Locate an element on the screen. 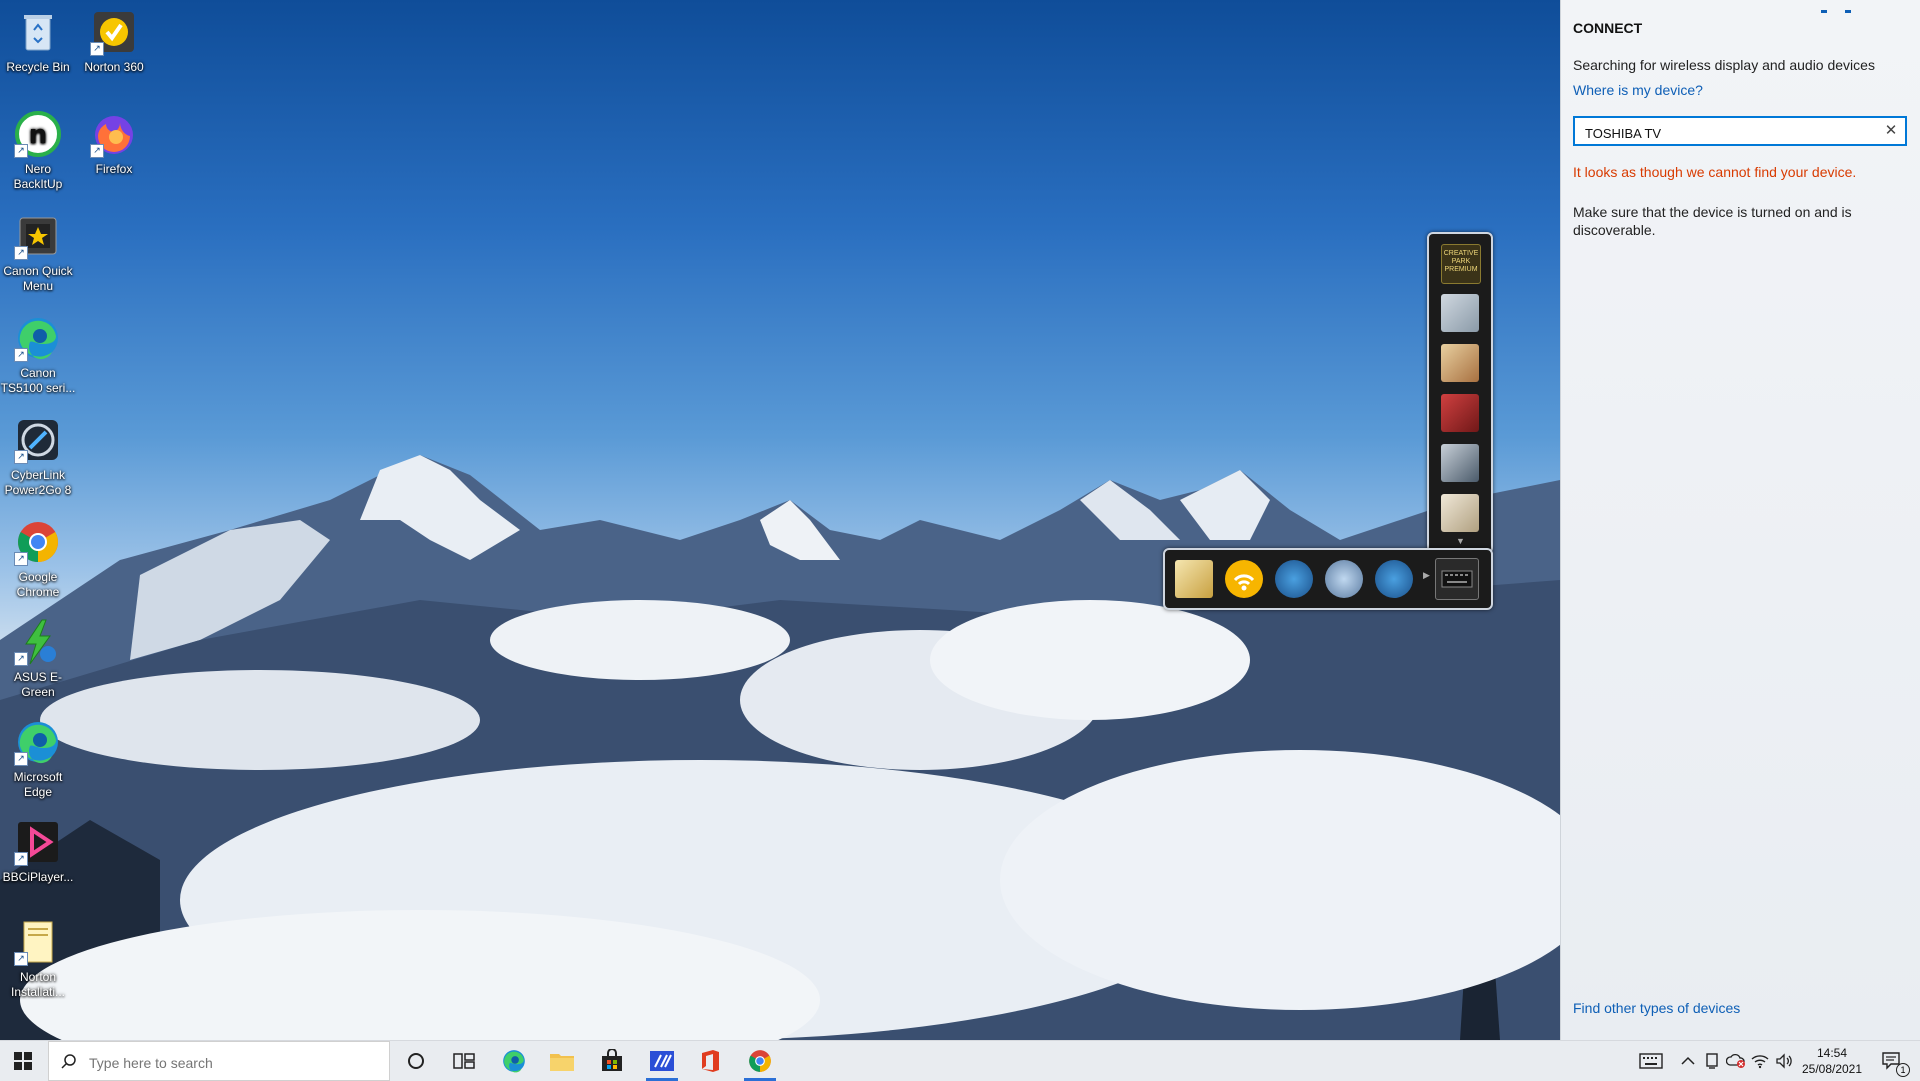 The image size is (1920, 1081). taskbar-file-explorer-button is located at coordinates (562, 1061).